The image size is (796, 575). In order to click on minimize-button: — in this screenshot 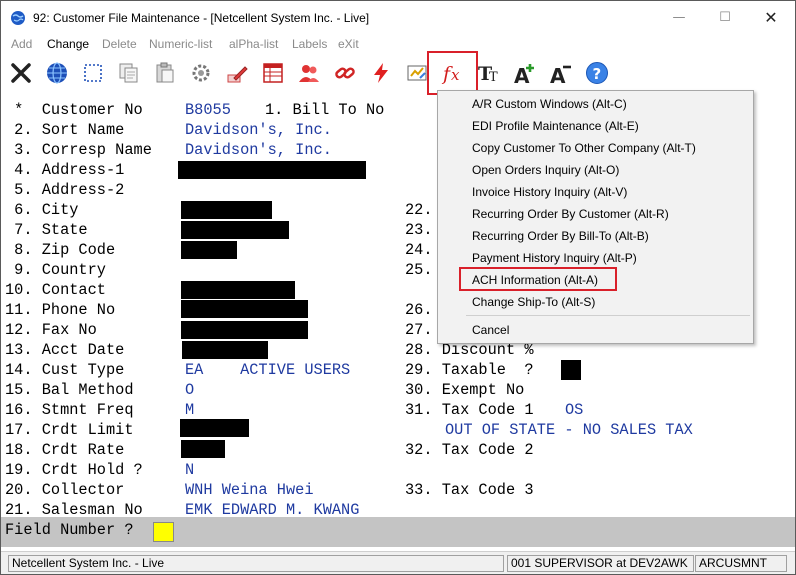, I will do `click(679, 17)`.